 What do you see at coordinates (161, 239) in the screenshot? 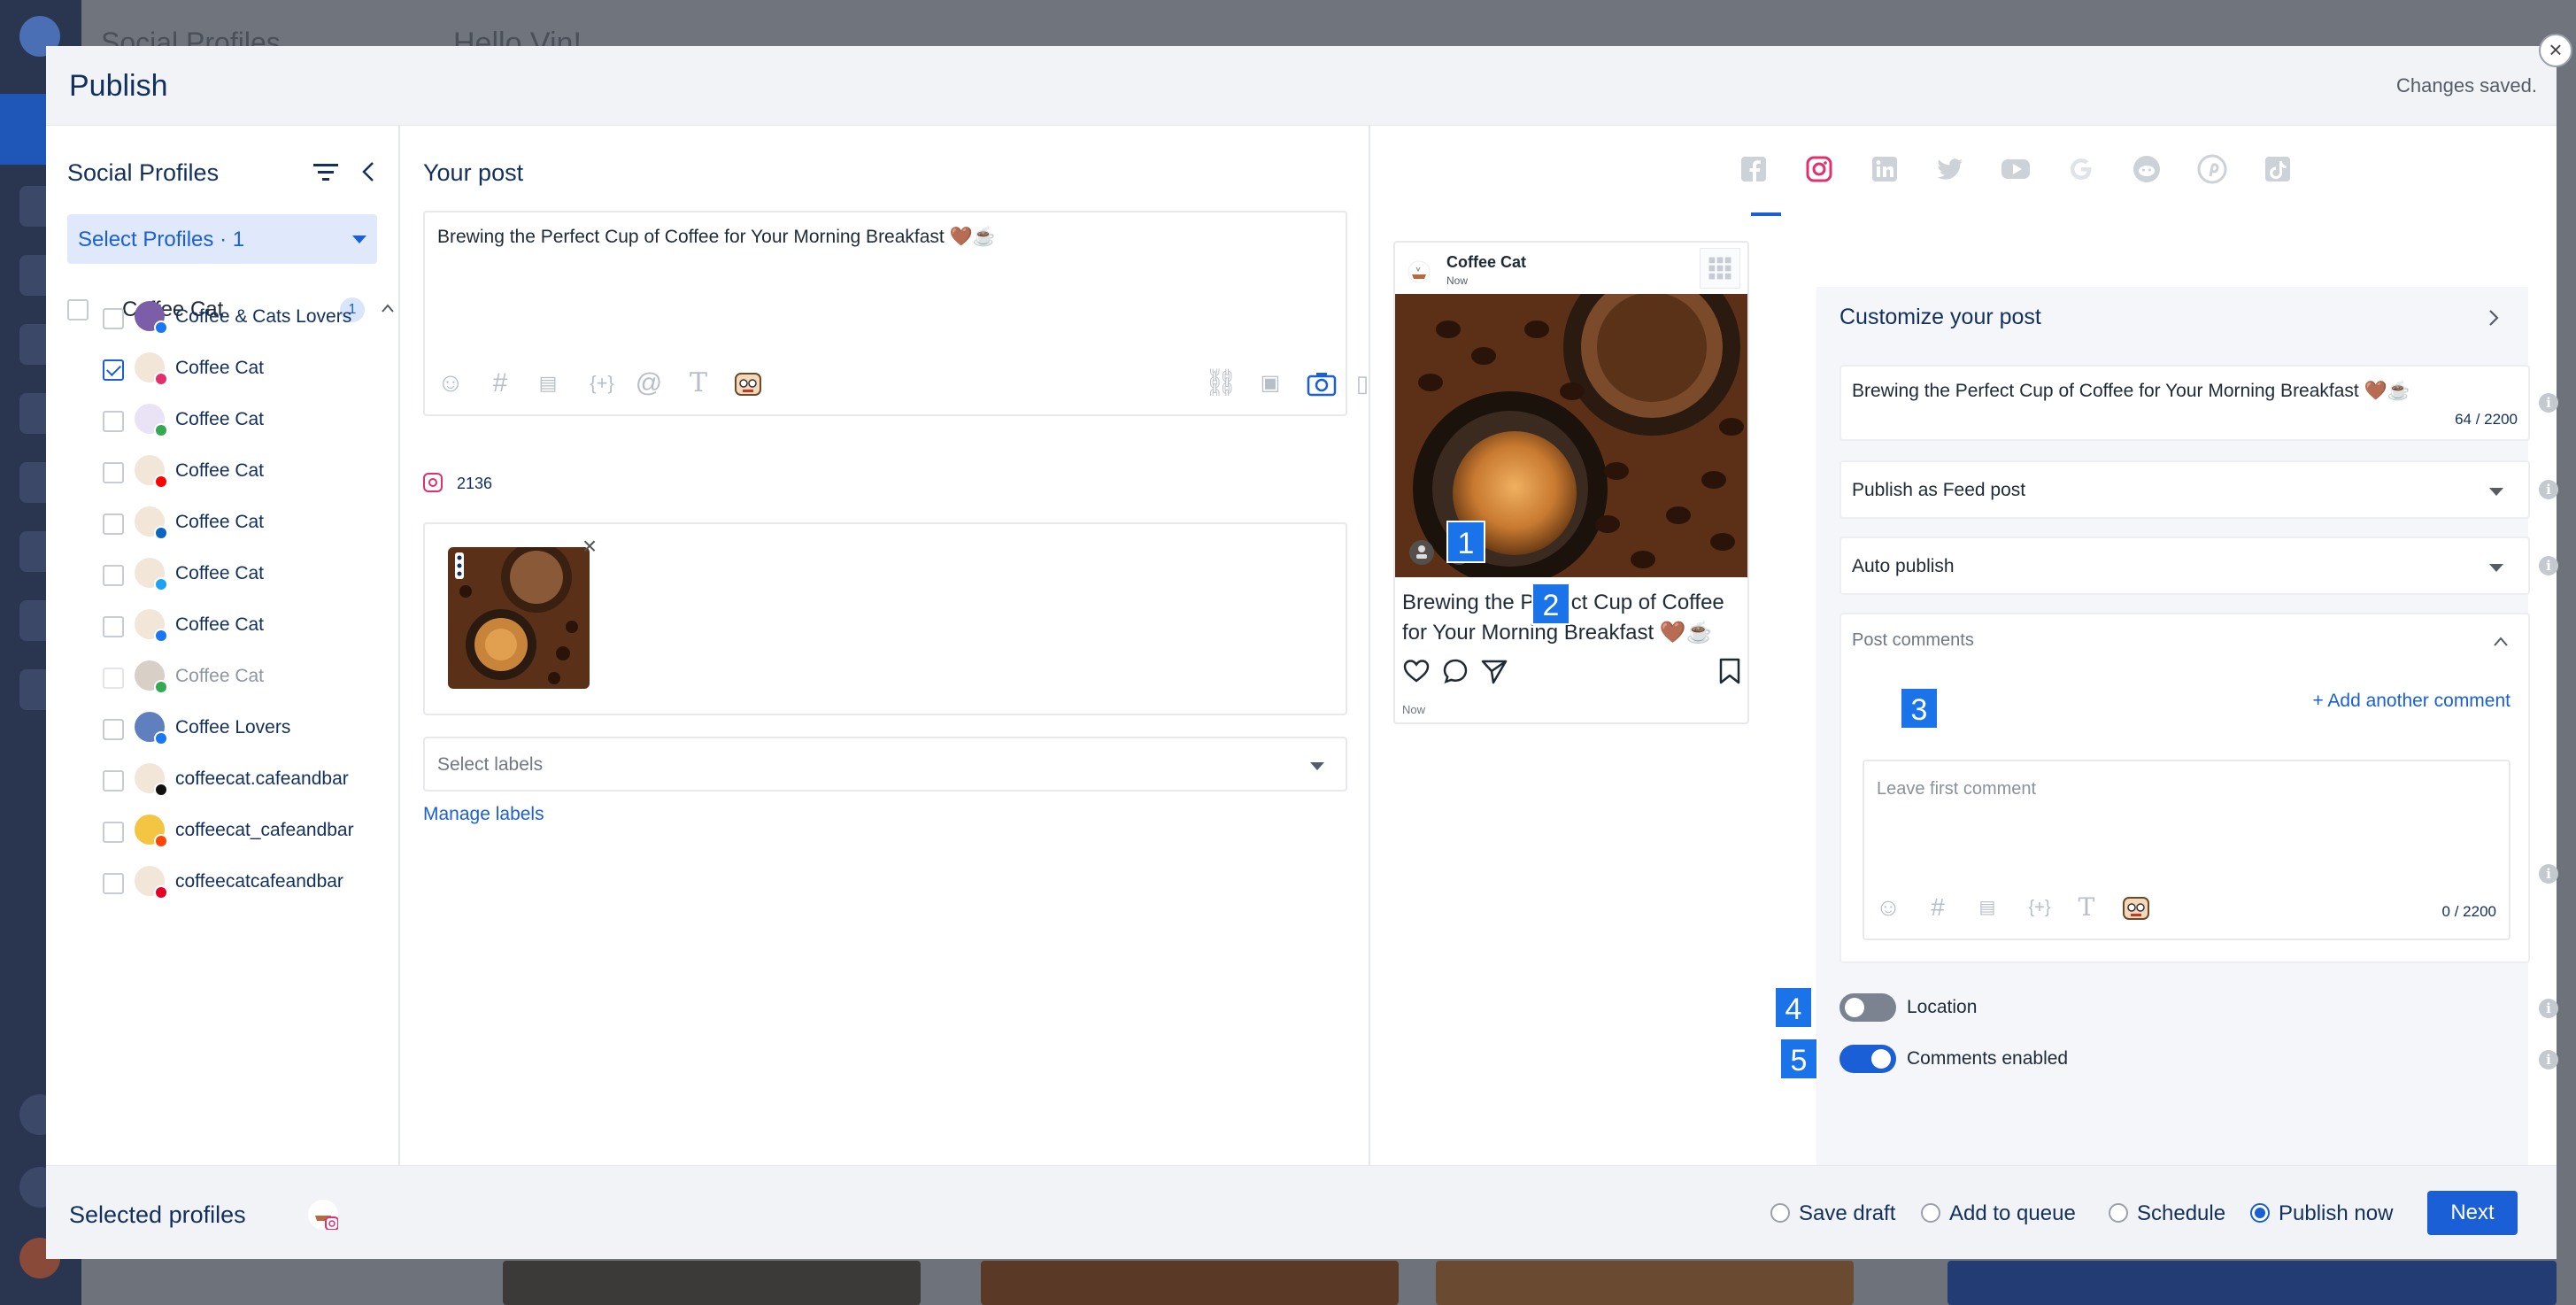
I see `select-profiles-label: Select Profiles · 1` at bounding box center [161, 239].